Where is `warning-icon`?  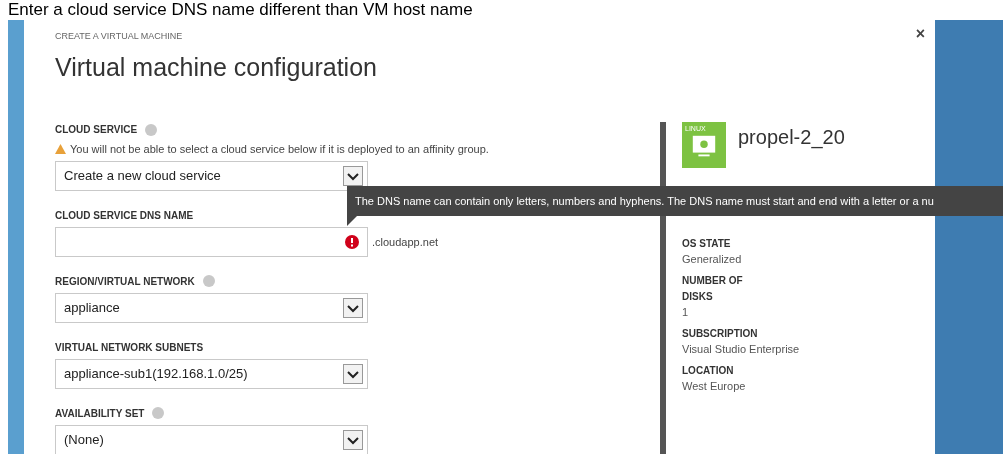
warning-icon is located at coordinates (60, 148).